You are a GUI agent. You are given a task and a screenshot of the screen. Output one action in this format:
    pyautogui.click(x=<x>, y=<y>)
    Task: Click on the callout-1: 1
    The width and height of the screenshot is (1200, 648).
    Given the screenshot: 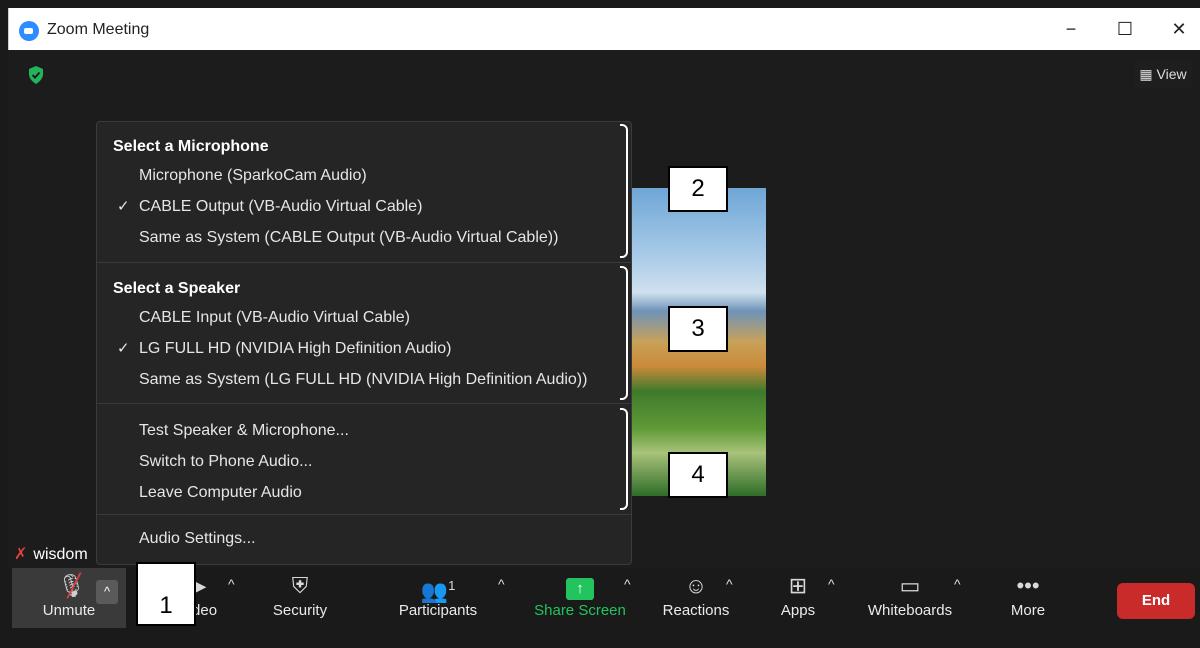 What is the action you would take?
    pyautogui.click(x=166, y=594)
    